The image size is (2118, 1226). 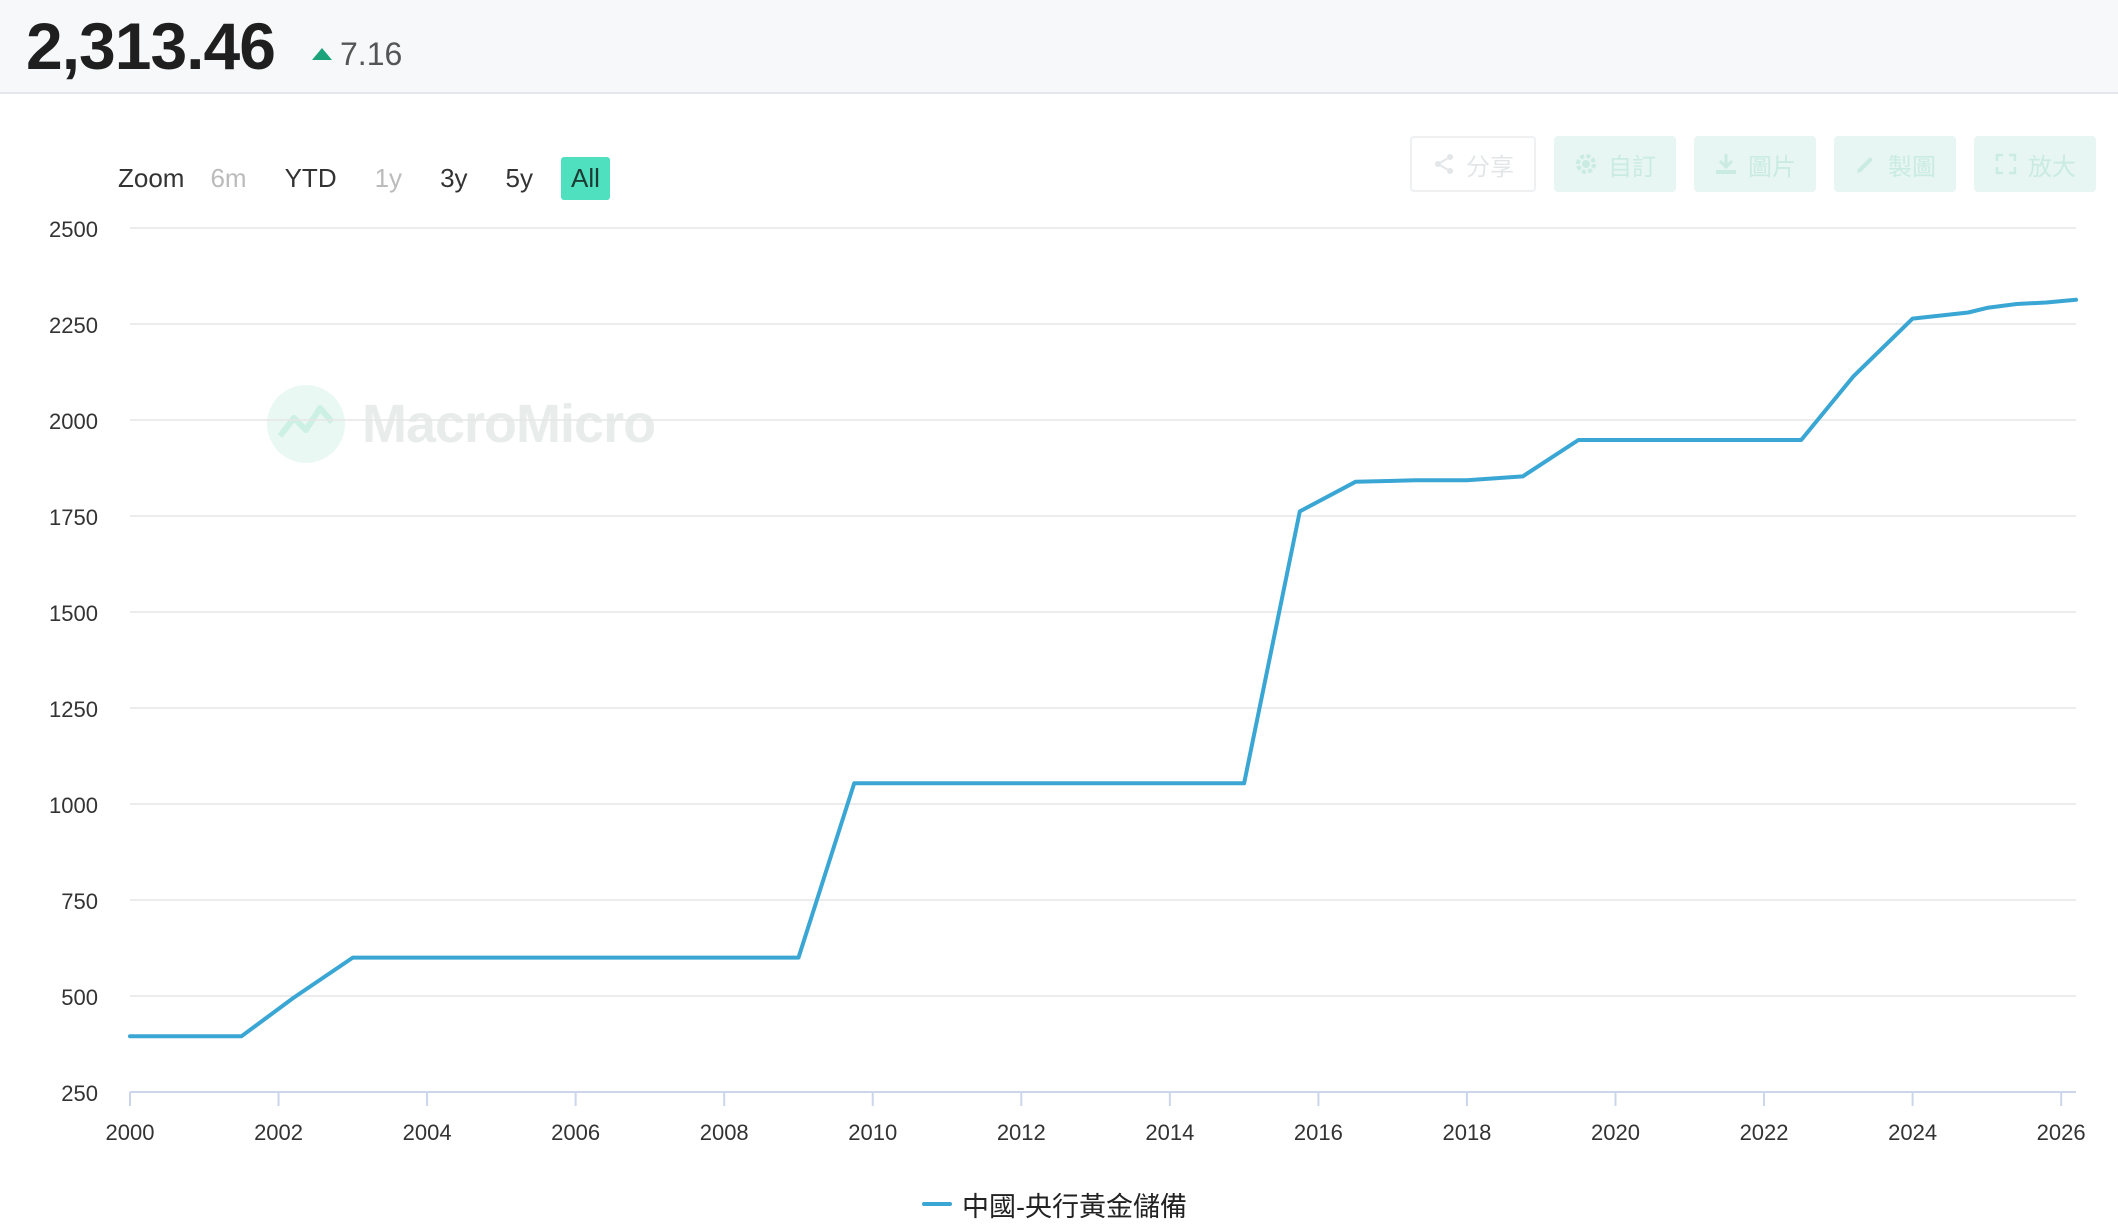 I want to click on x-tick-label: 2016, so click(x=1318, y=1132).